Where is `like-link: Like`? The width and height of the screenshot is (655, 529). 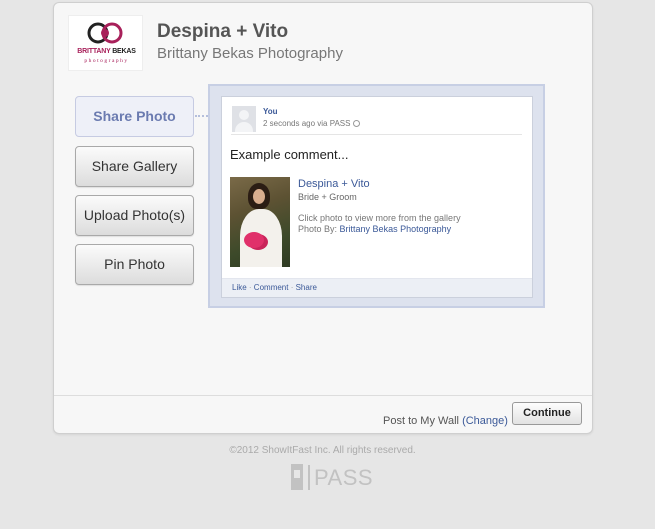
like-link: Like is located at coordinates (239, 287).